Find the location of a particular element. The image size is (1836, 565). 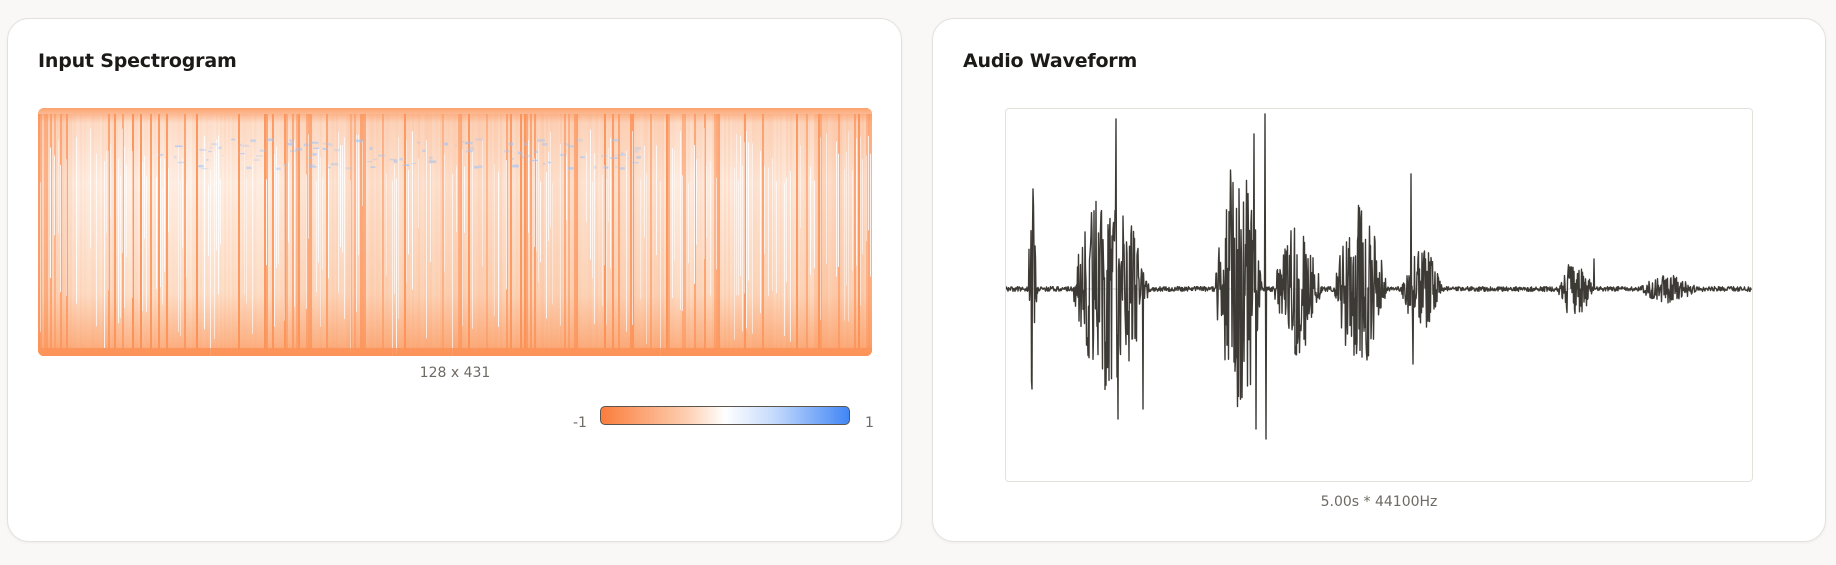

waveform-meta: 5.00s * 44100Hz is located at coordinates (1379, 502).